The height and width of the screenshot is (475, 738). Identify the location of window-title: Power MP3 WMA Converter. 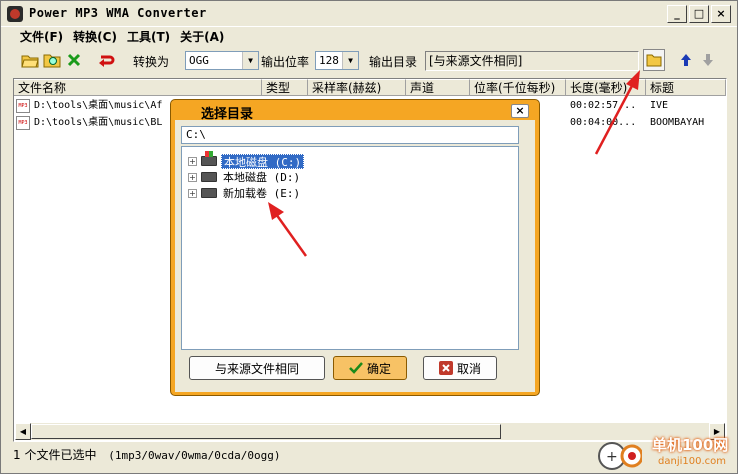
(118, 13).